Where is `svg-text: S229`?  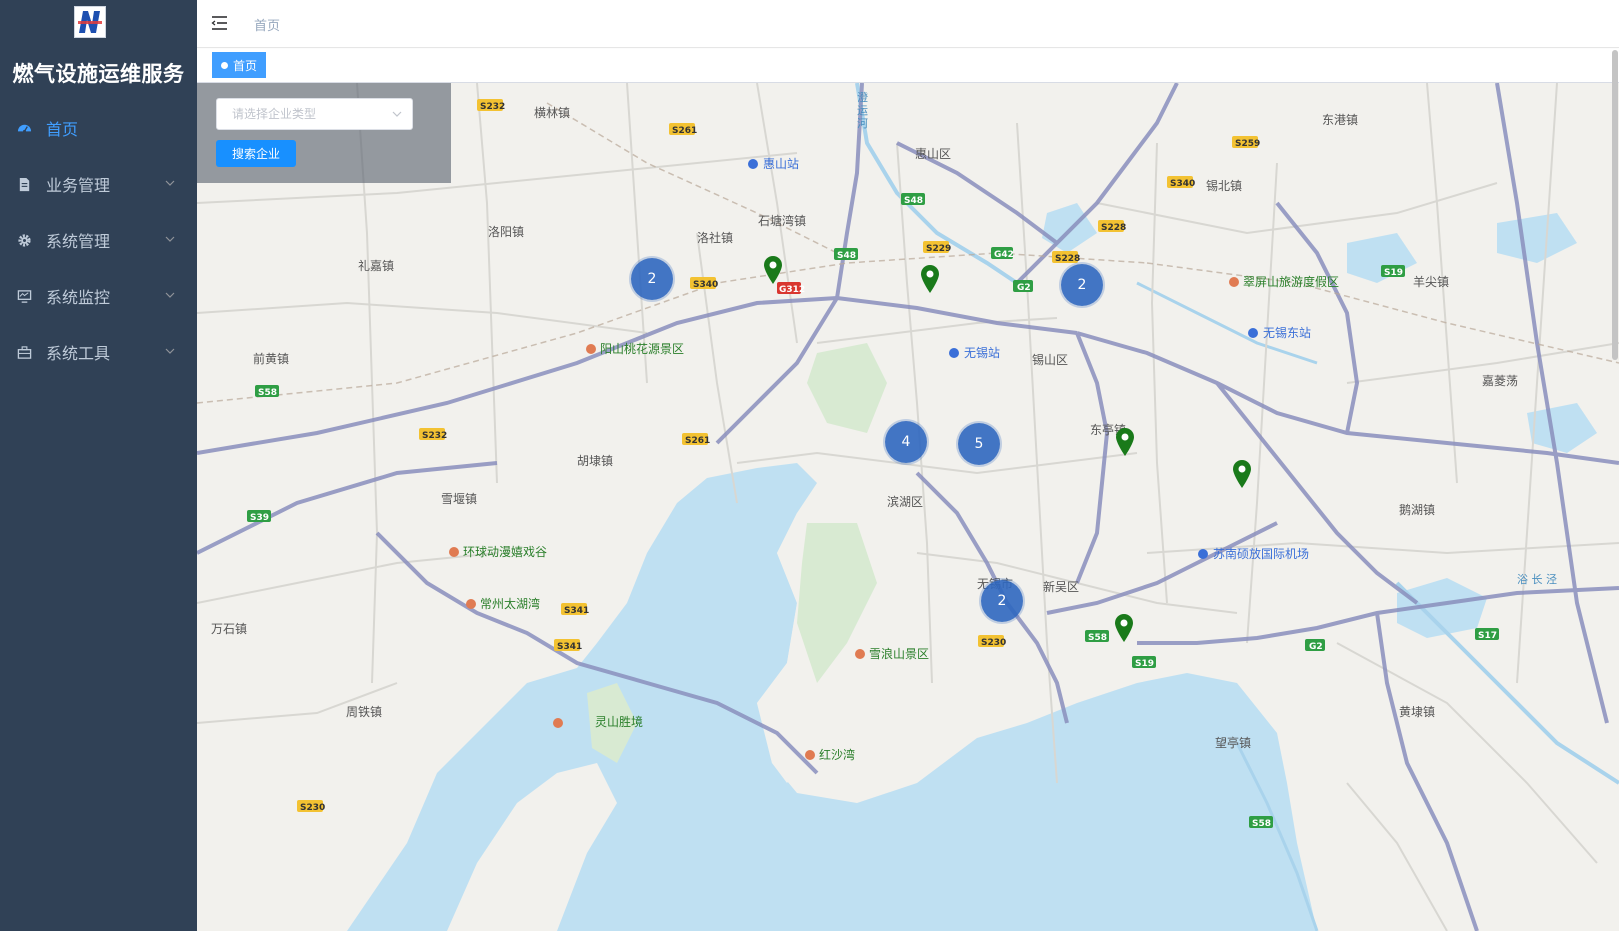 svg-text: S229 is located at coordinates (938, 249).